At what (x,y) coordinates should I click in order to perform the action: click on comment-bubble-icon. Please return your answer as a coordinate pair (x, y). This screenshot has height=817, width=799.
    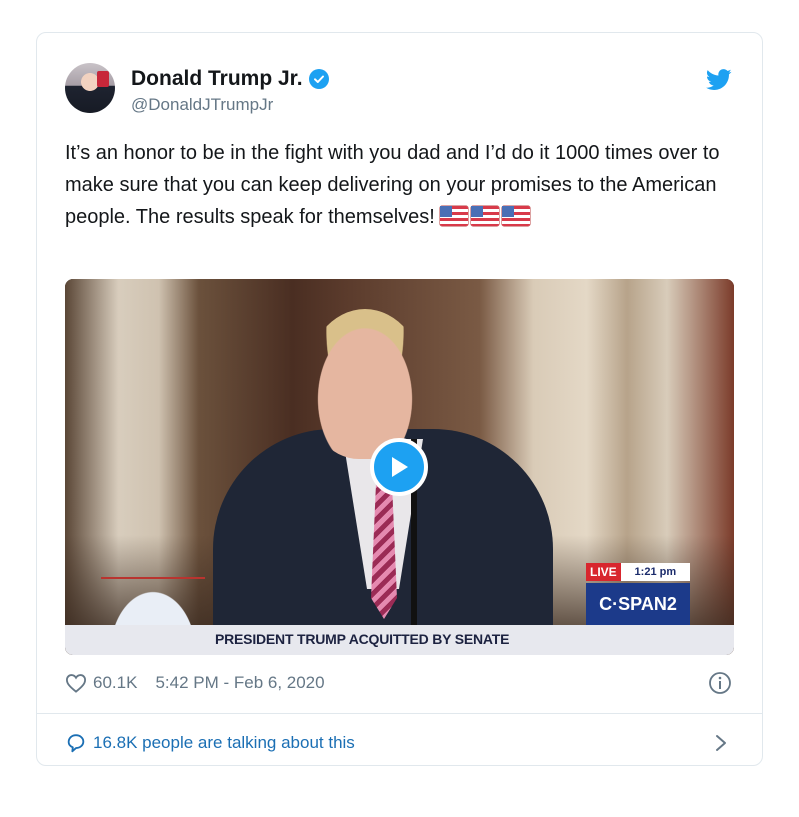
    Looking at the image, I should click on (76, 743).